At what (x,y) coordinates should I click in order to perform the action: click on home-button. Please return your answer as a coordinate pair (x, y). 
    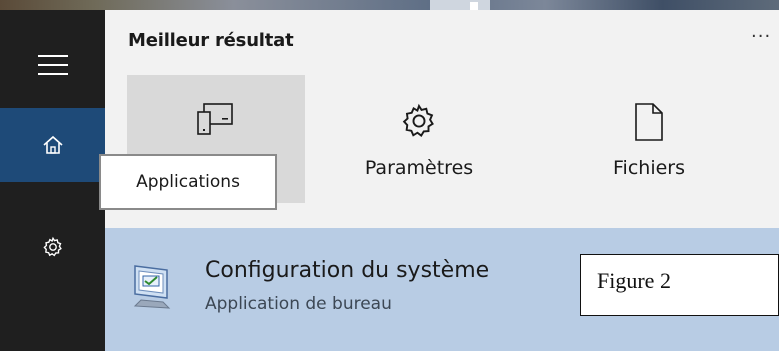
    Looking at the image, I should click on (52, 145).